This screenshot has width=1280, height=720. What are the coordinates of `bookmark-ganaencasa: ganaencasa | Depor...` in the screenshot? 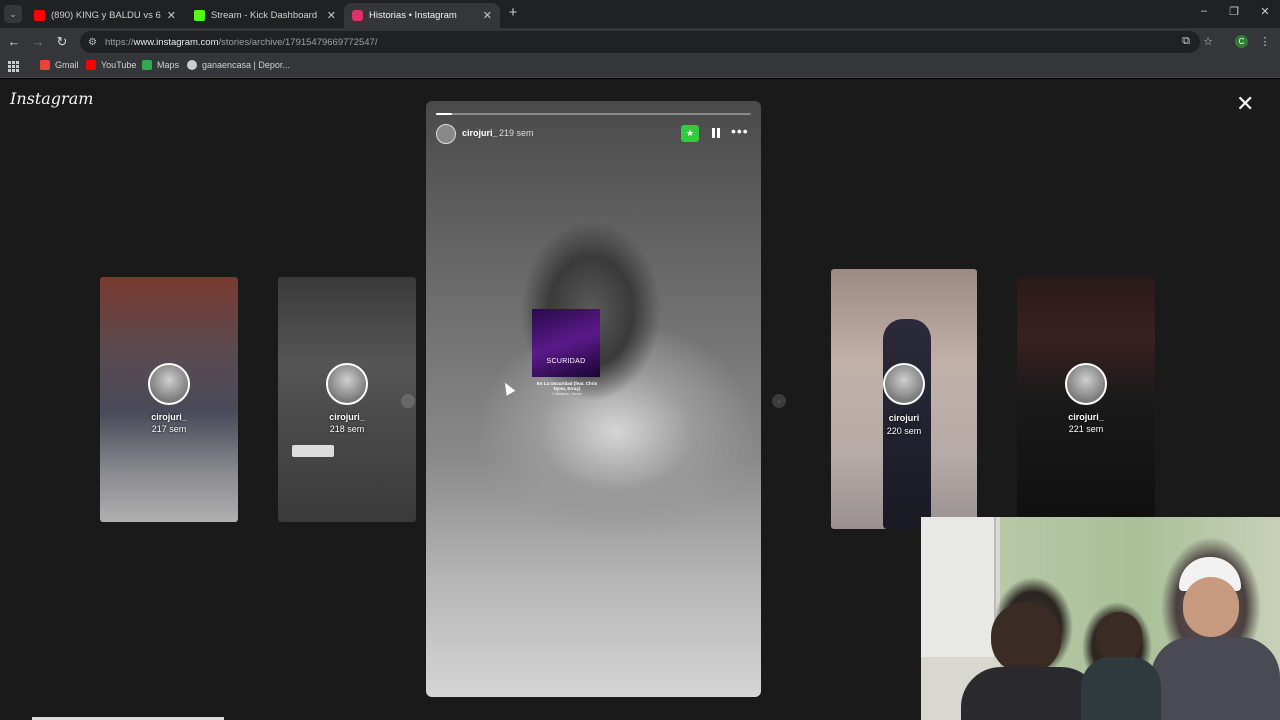 It's located at (238, 65).